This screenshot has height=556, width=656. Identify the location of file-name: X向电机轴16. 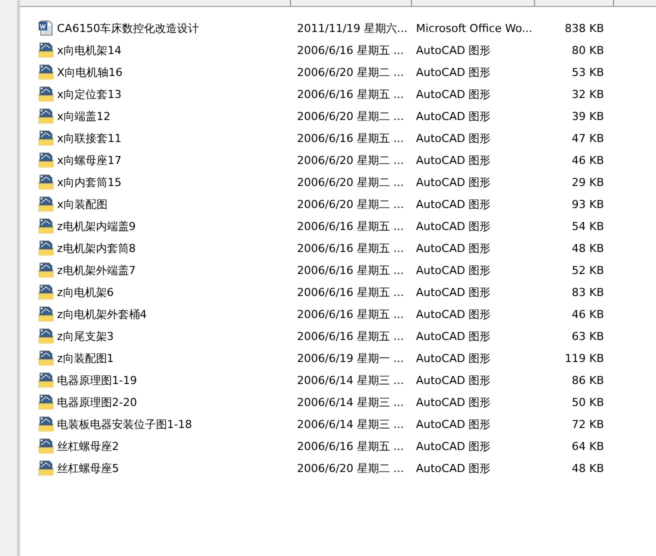
(90, 72).